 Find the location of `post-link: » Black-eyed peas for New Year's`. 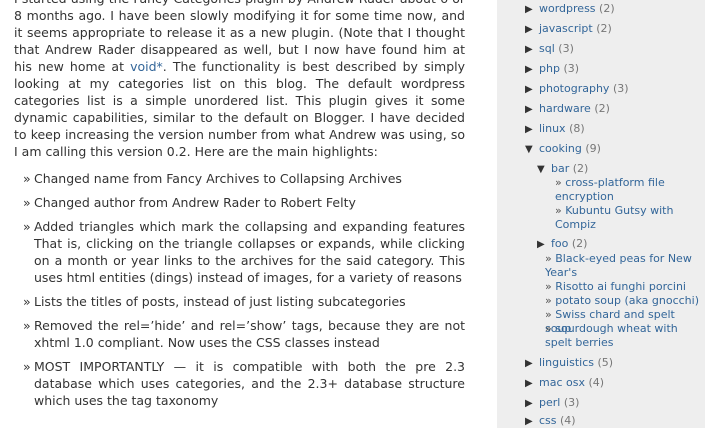

post-link: » Black-eyed peas for New Year's is located at coordinates (624, 266).